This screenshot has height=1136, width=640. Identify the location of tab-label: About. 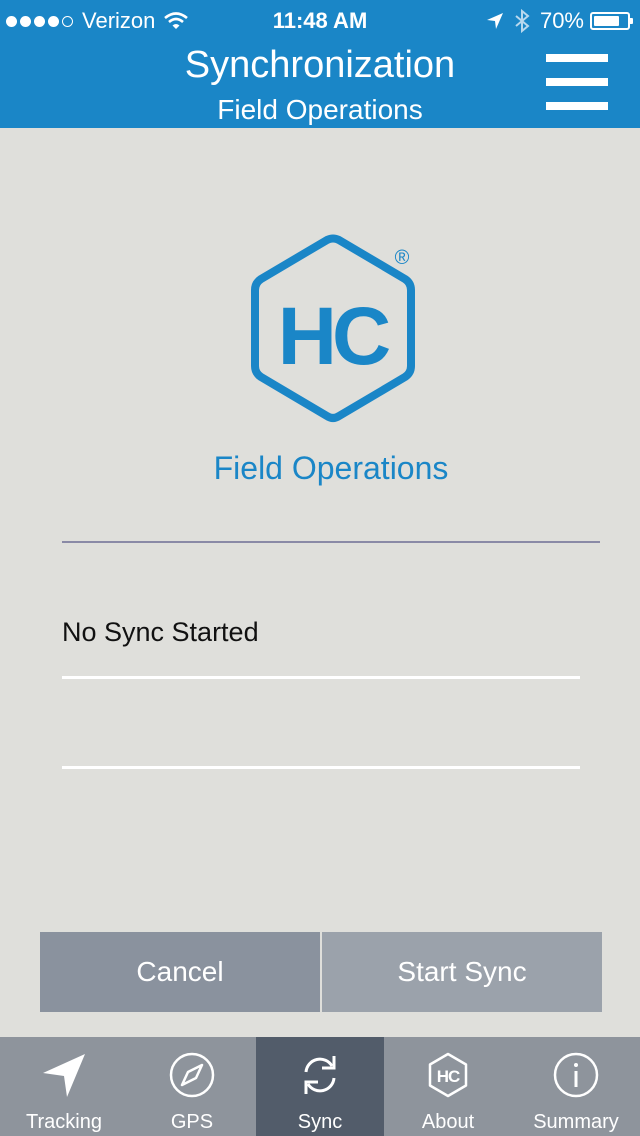
(448, 1122).